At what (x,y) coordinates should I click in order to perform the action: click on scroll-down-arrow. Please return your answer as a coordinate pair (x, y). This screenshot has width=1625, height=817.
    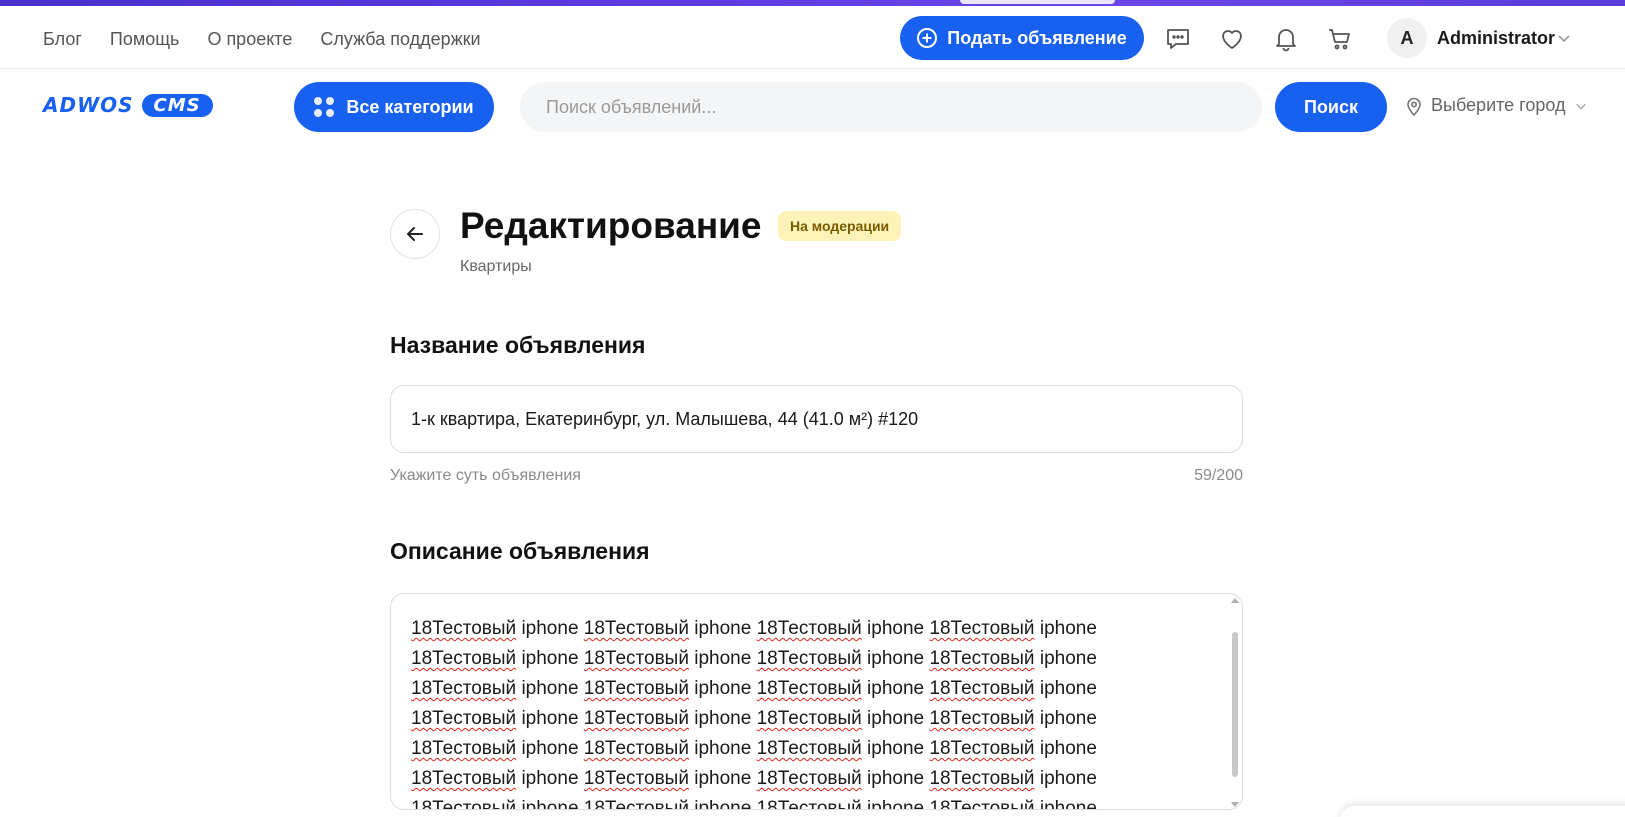
    Looking at the image, I should click on (1235, 804).